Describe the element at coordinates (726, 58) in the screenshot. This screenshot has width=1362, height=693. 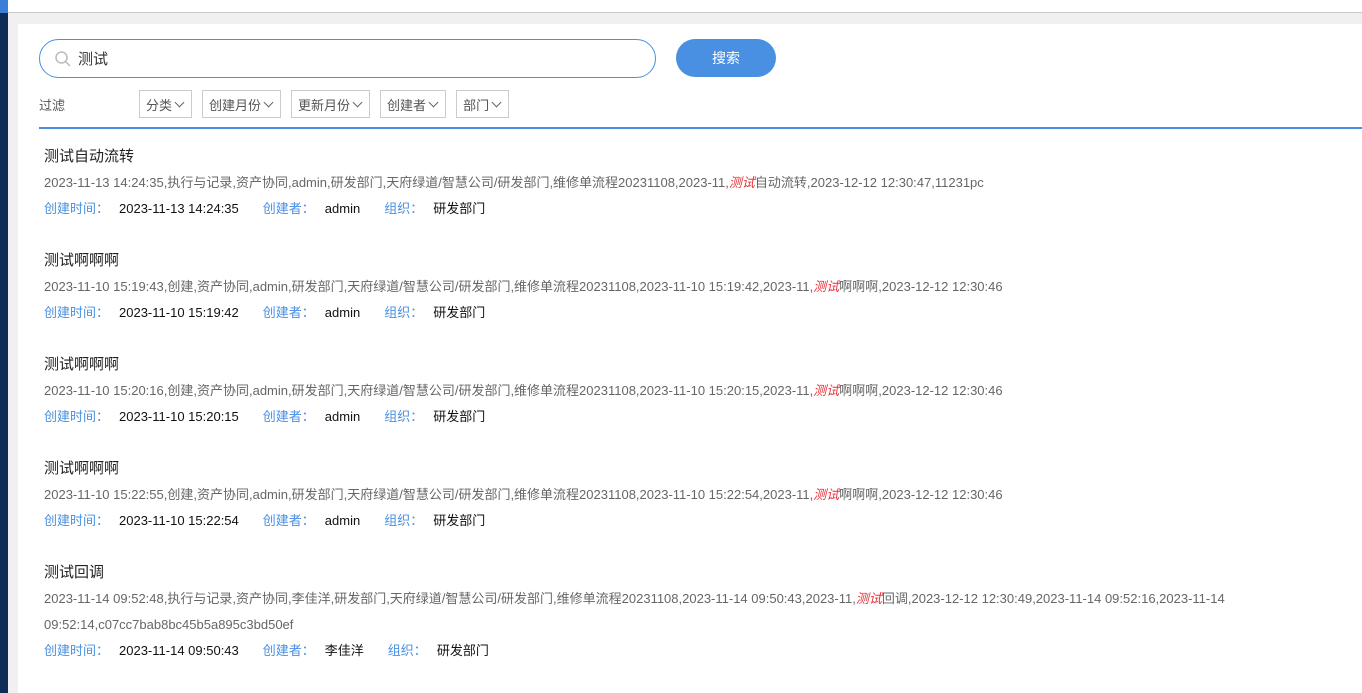
I see `search-button: 搜索` at that location.